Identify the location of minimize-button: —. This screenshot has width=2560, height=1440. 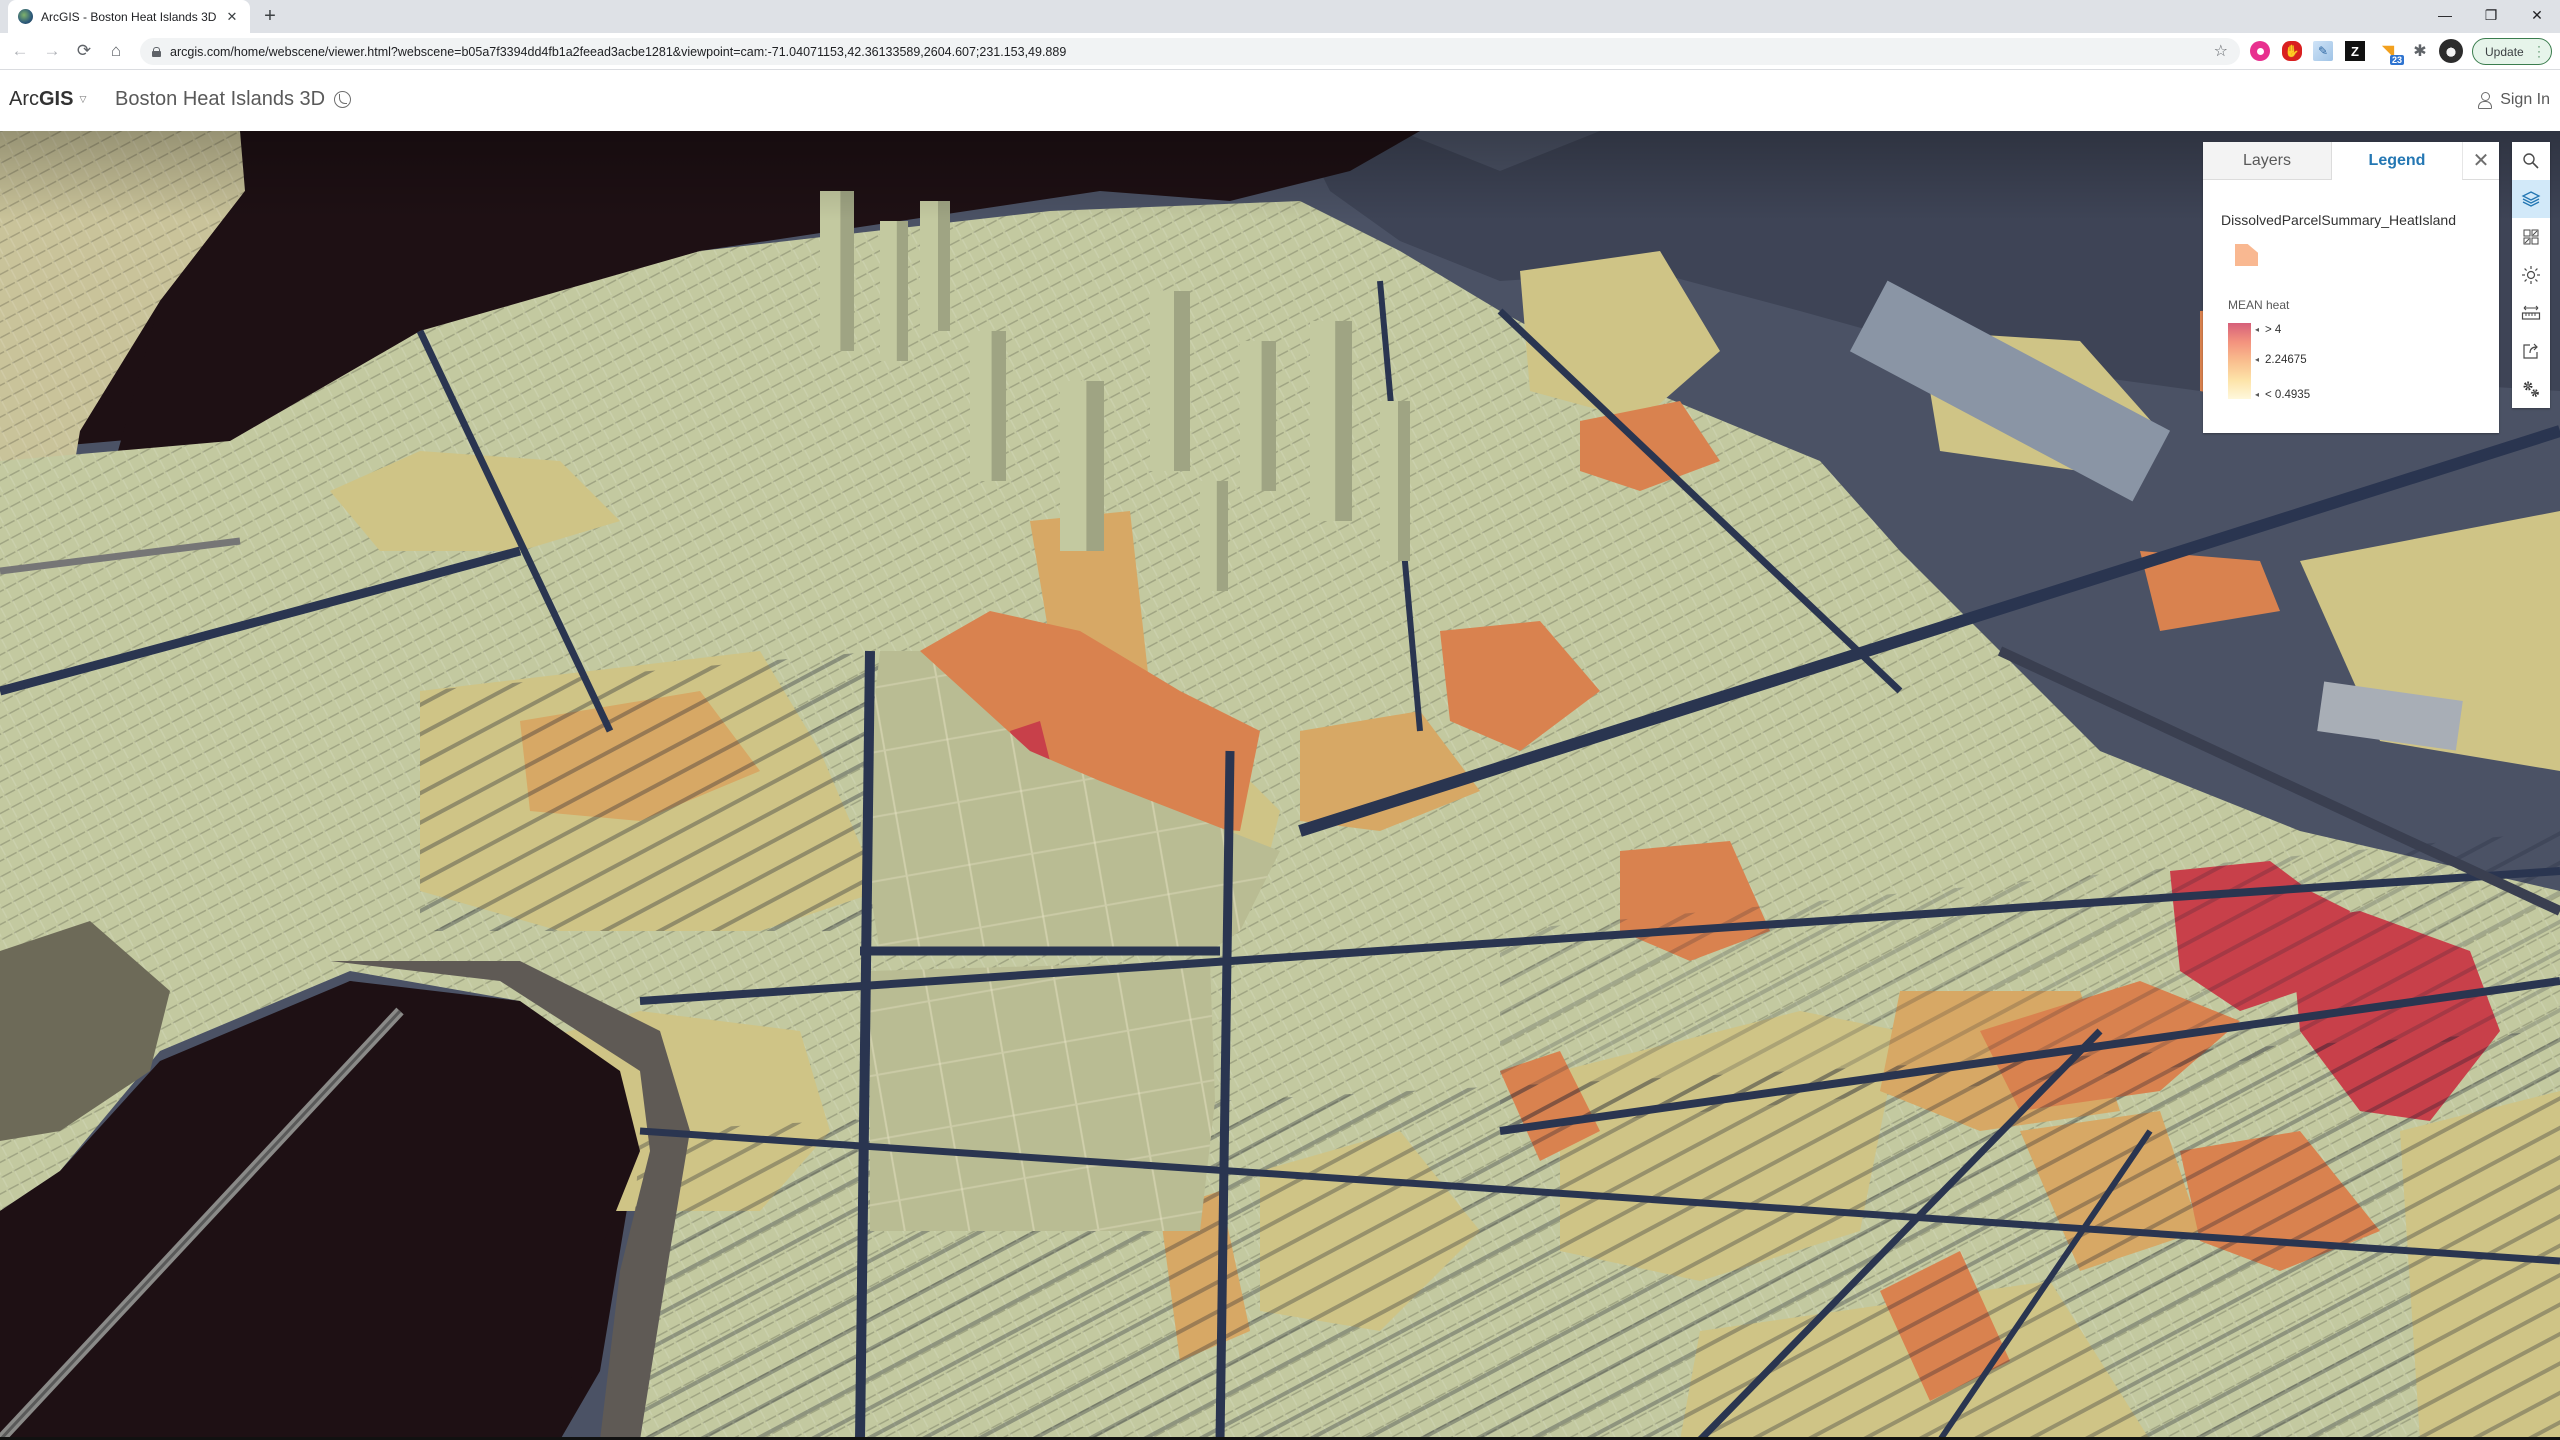
(2445, 15).